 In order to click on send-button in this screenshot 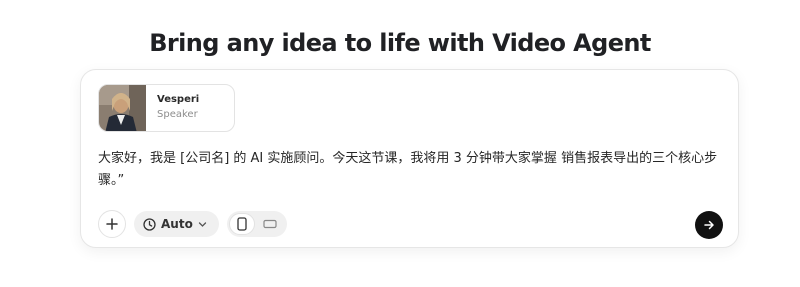, I will do `click(709, 225)`.